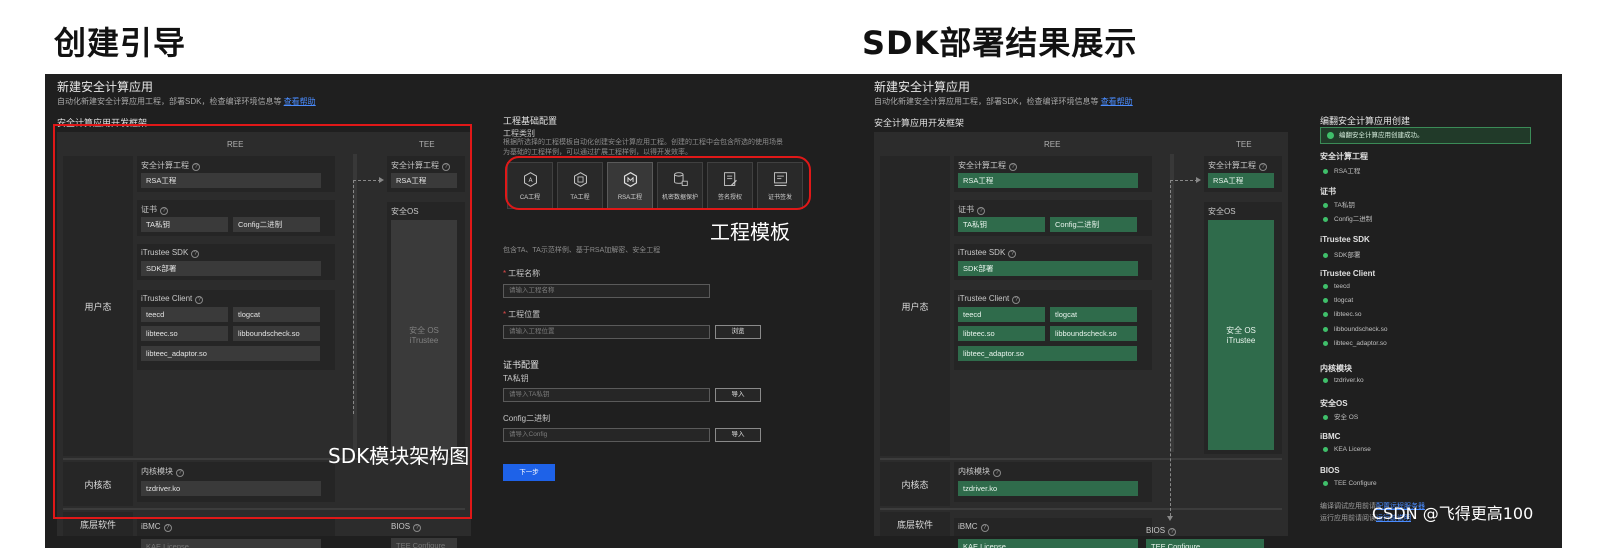  I want to click on libboundscheck-field: libboundscheck.so, so click(1093, 333).